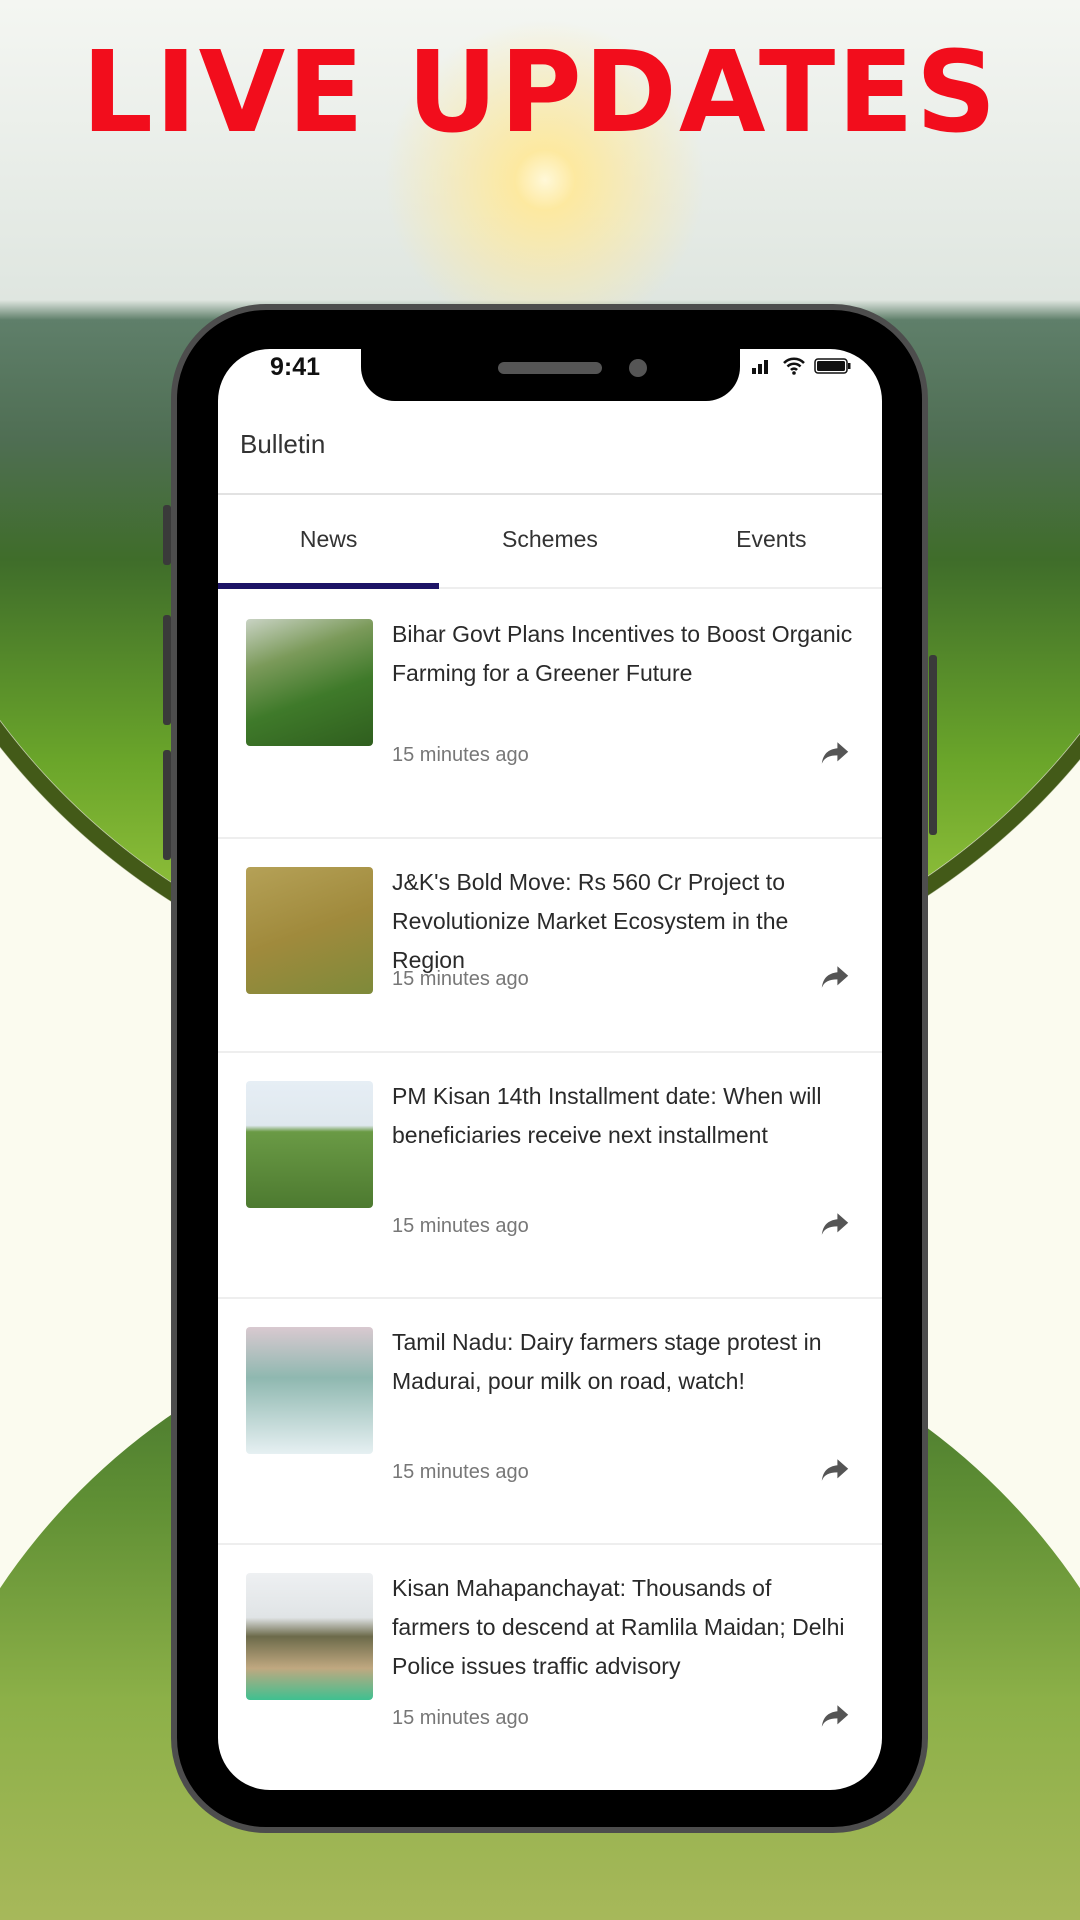 The image size is (1080, 1920). I want to click on tab-news: News, so click(329, 542).